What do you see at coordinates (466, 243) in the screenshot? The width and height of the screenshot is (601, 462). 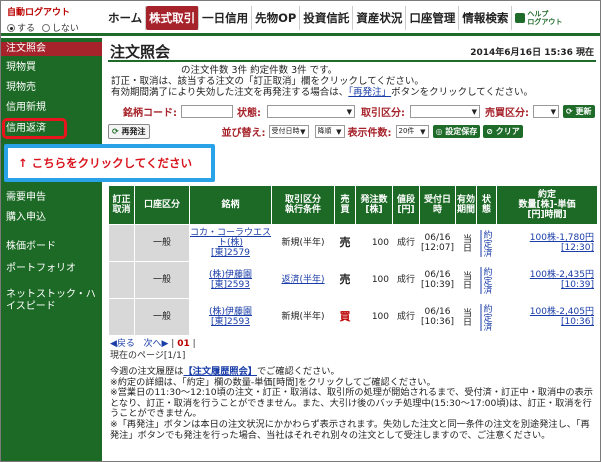 I see `period-cell: 当日` at bounding box center [466, 243].